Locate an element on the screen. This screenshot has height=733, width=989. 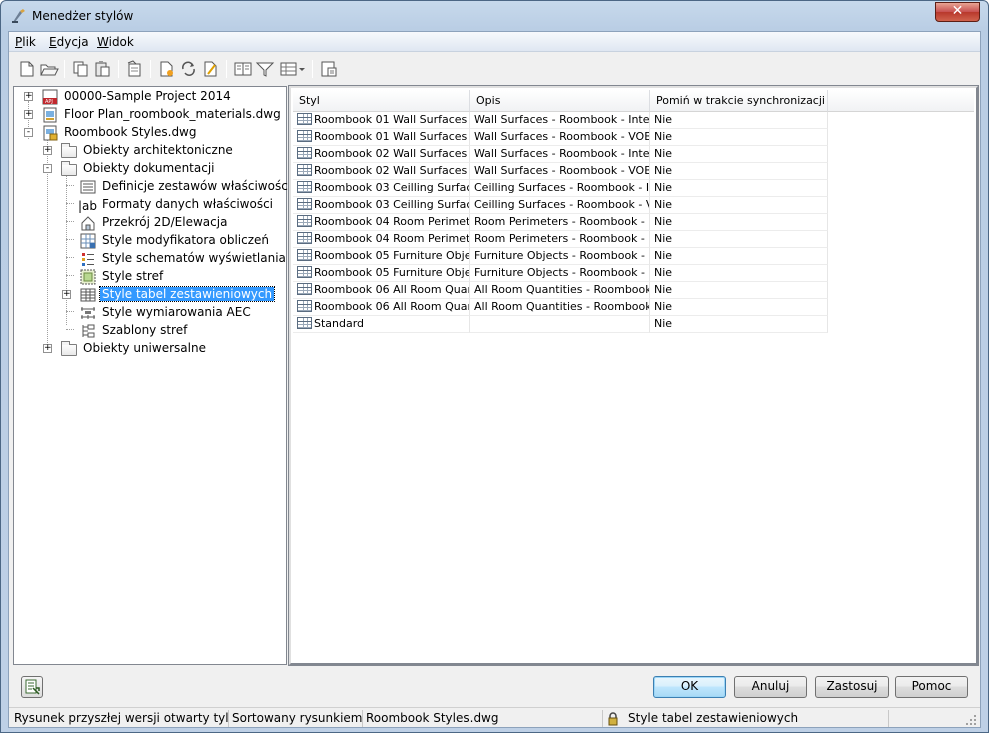
folder-icon is located at coordinates (69, 150).